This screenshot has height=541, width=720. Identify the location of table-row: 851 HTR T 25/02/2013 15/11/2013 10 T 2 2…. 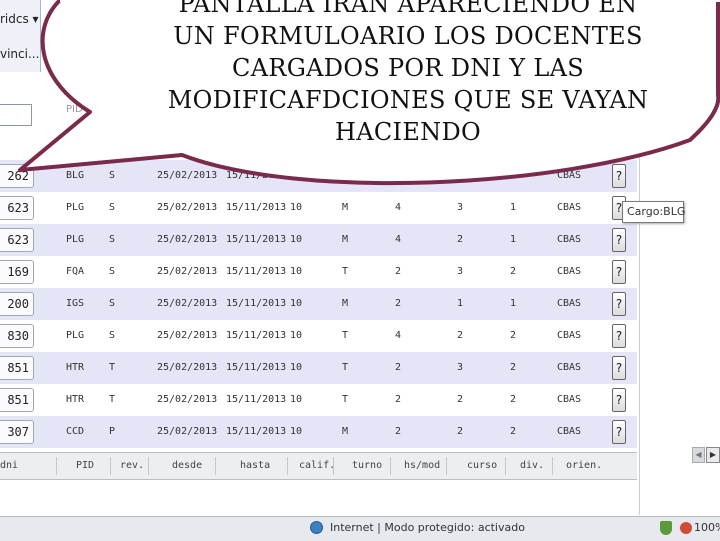
(318, 400).